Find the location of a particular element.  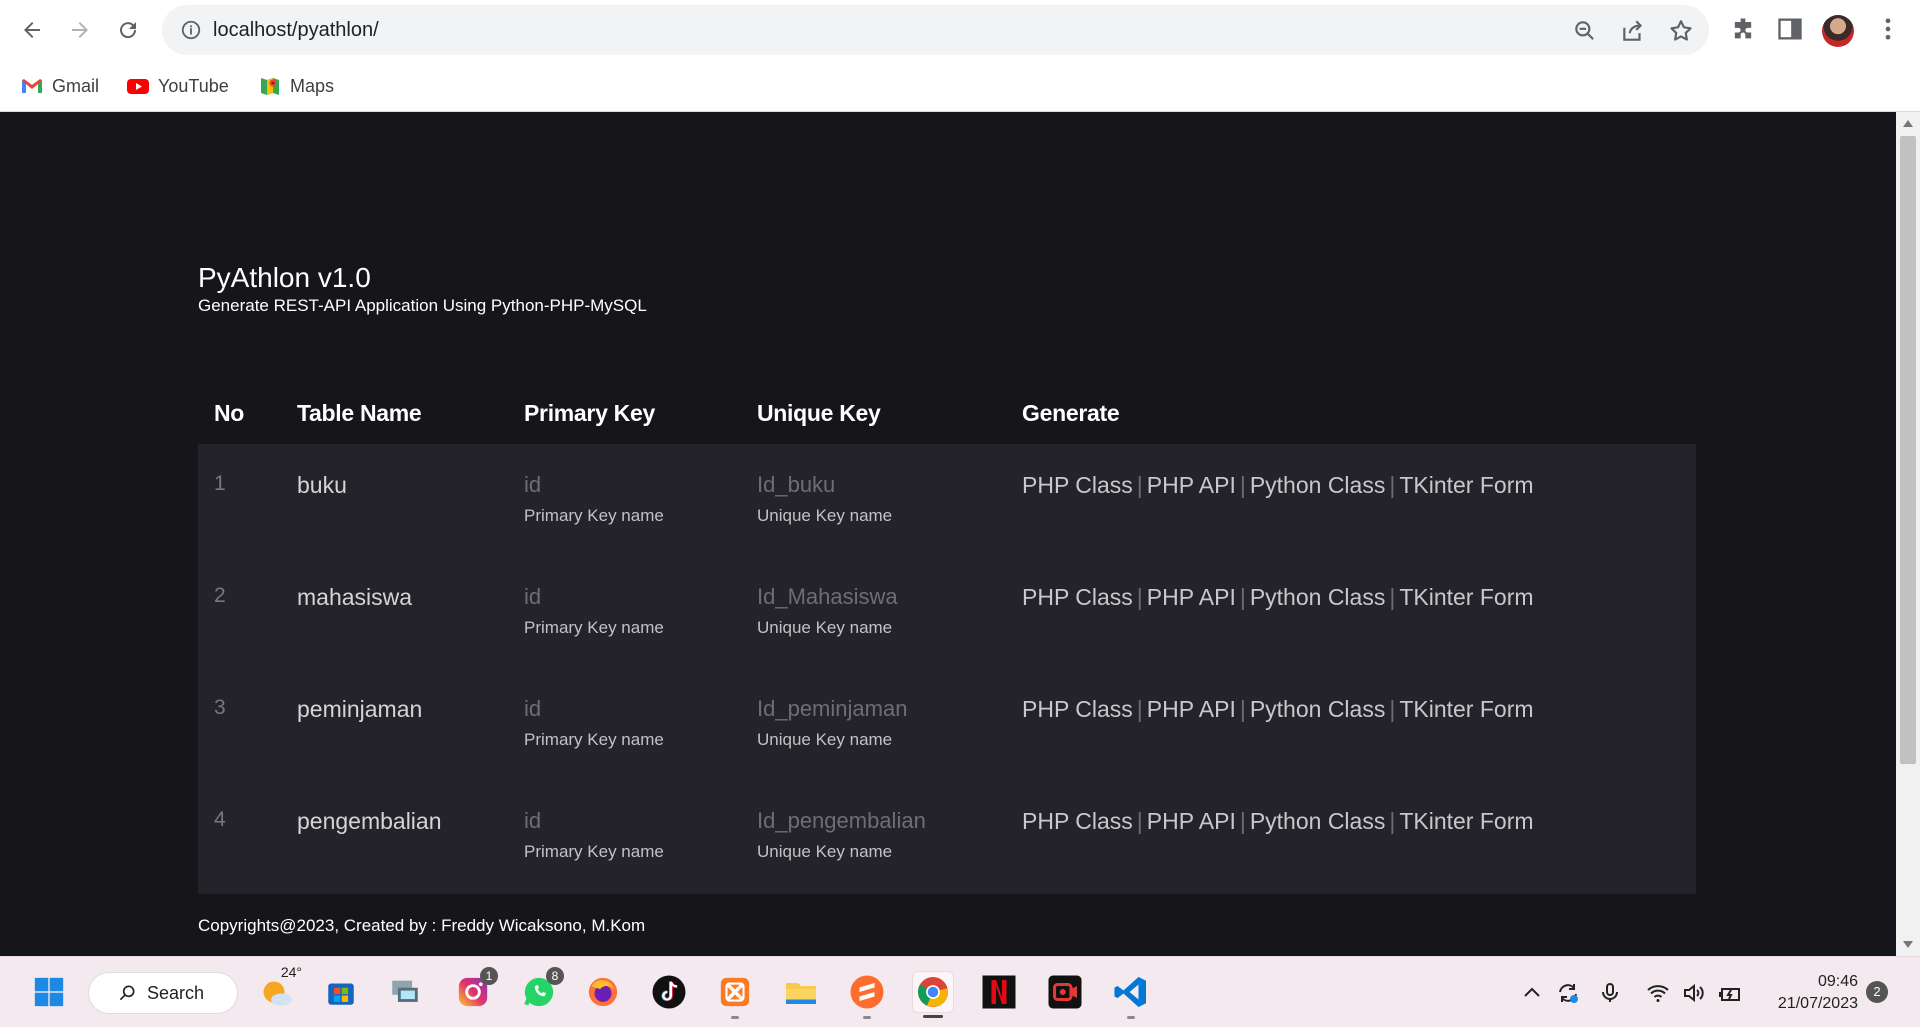

unique-key-input: Id_Mahasiswa is located at coordinates (827, 597).